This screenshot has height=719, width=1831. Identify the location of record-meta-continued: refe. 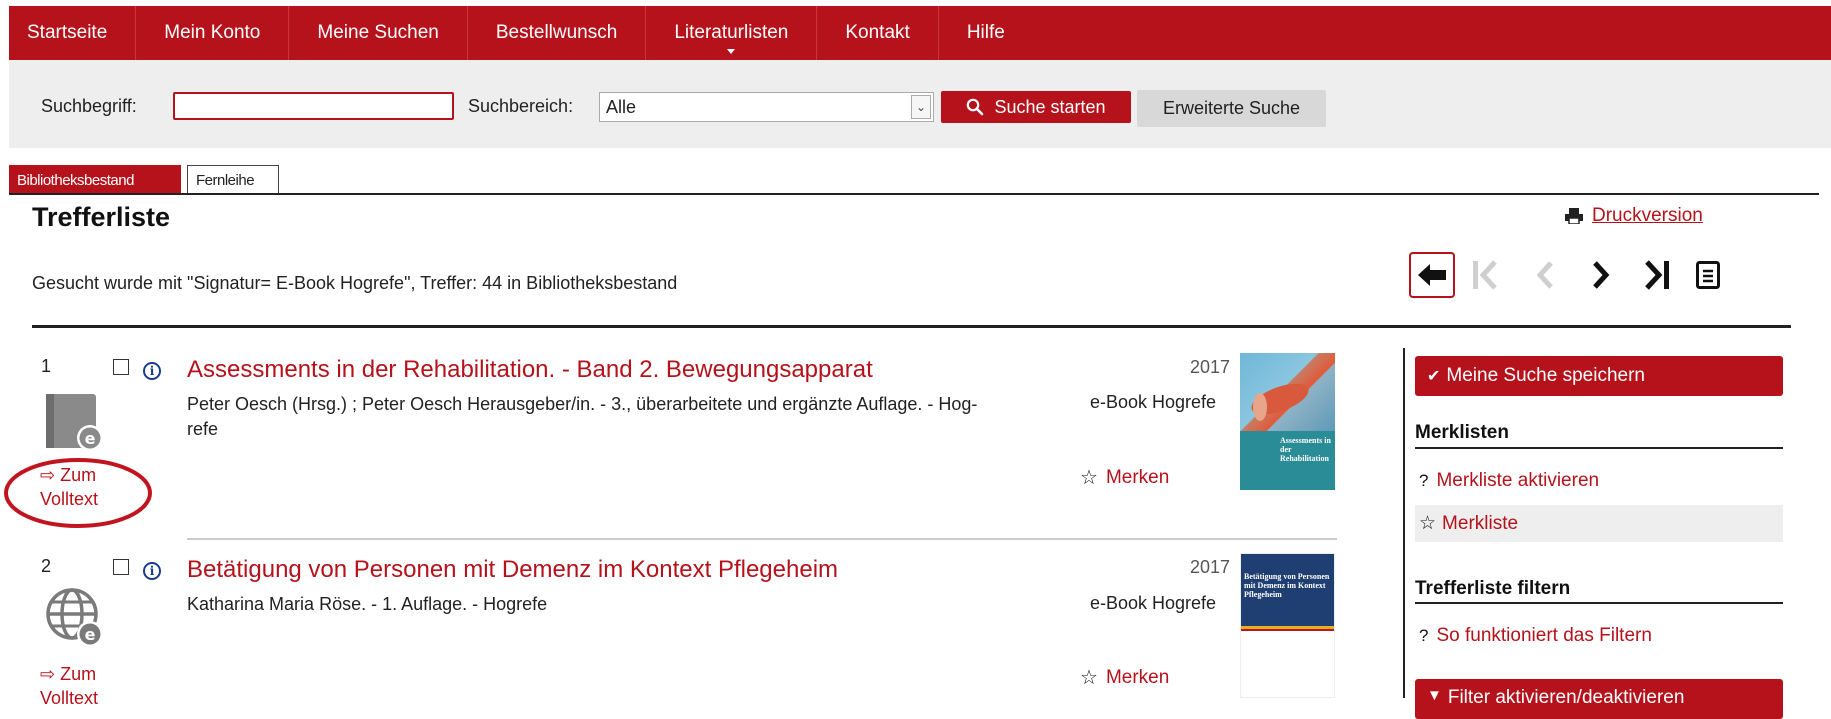
(203, 429).